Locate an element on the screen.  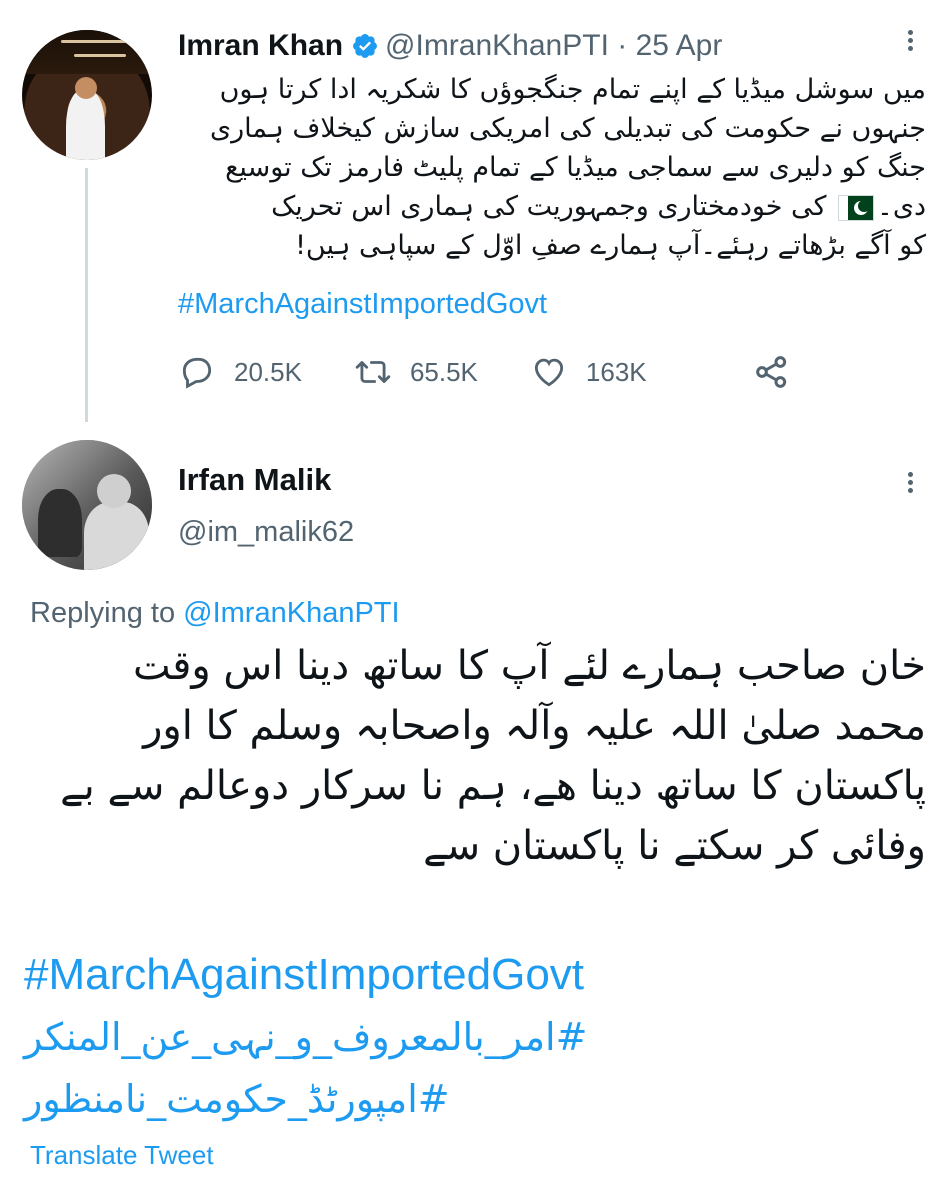
avatar-child-figure is located at coordinates (59, 523).